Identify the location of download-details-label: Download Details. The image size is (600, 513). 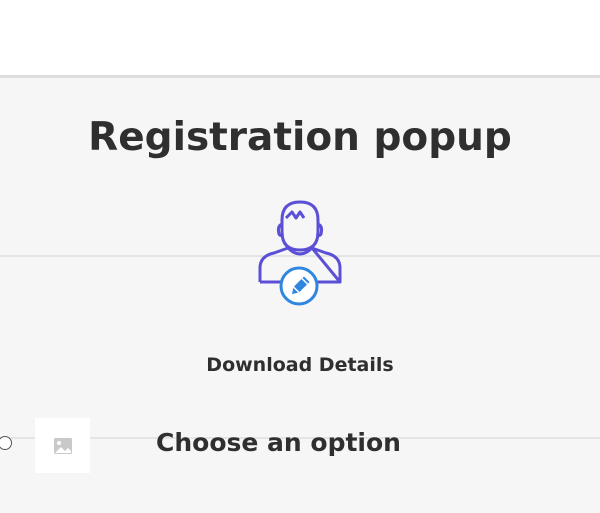
(300, 365).